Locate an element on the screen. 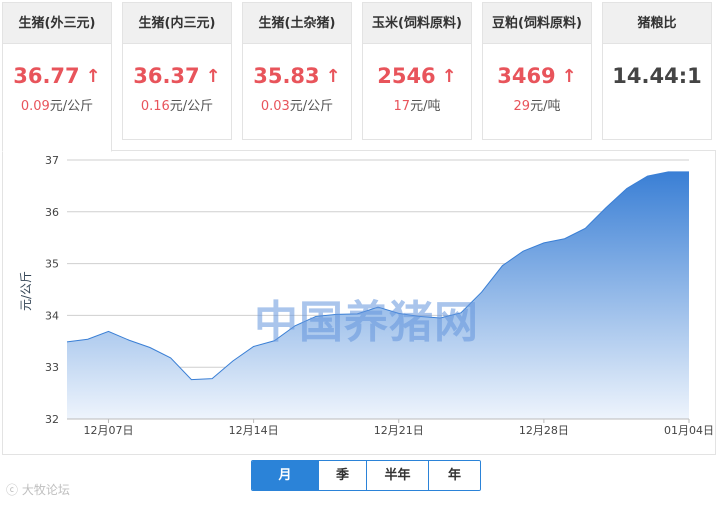 Image resolution: width=718 pixels, height=505 pixels. price-card-value: 36.77 ↑ is located at coordinates (57, 76).